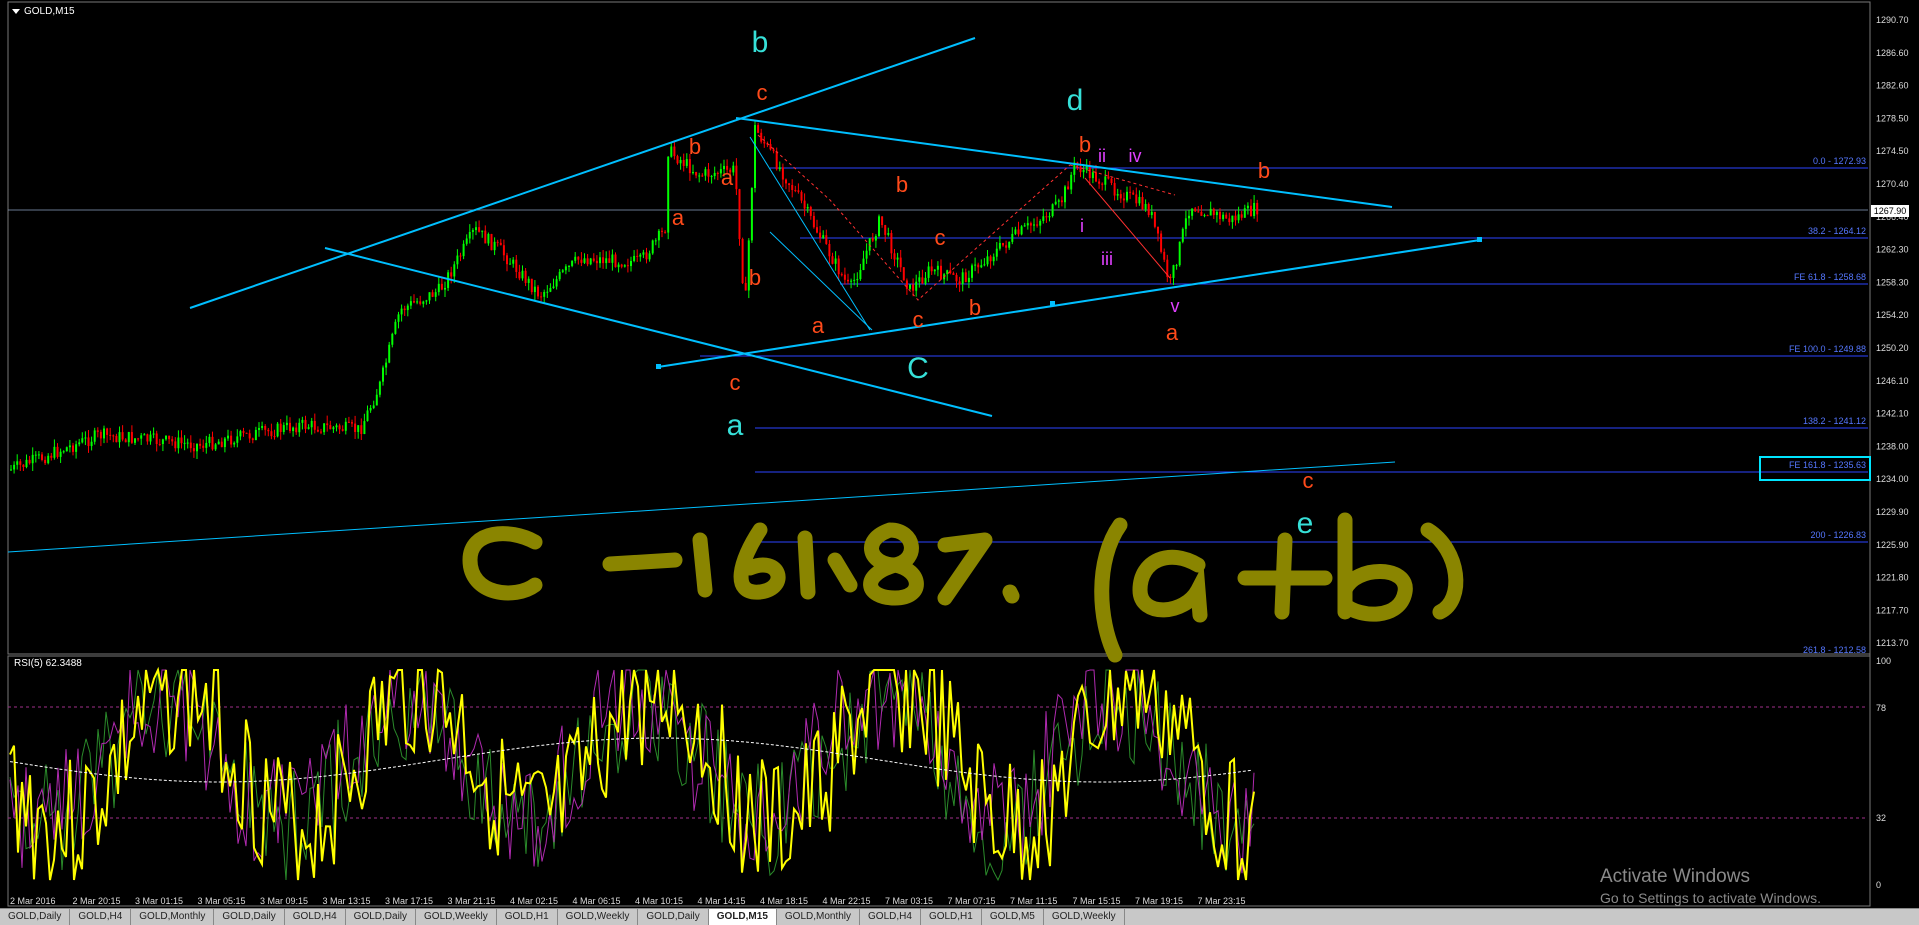  What do you see at coordinates (742, 917) in the screenshot?
I see `tab-chart: GOLD,M15` at bounding box center [742, 917].